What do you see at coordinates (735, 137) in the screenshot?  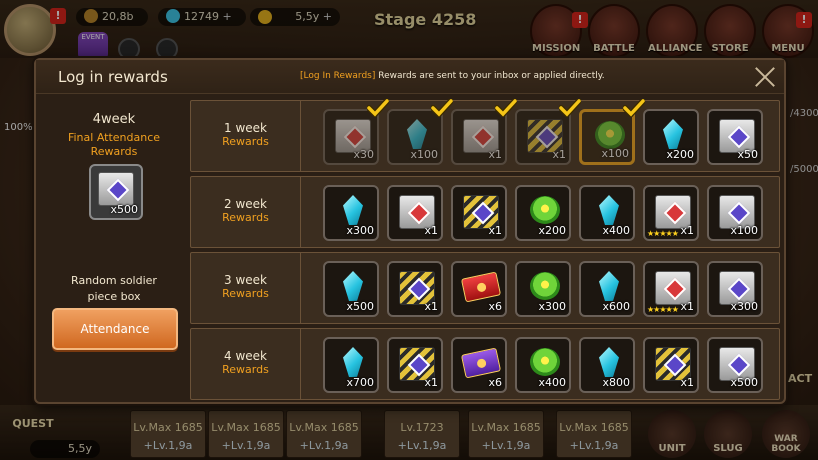 I see `reward-slot: x50` at bounding box center [735, 137].